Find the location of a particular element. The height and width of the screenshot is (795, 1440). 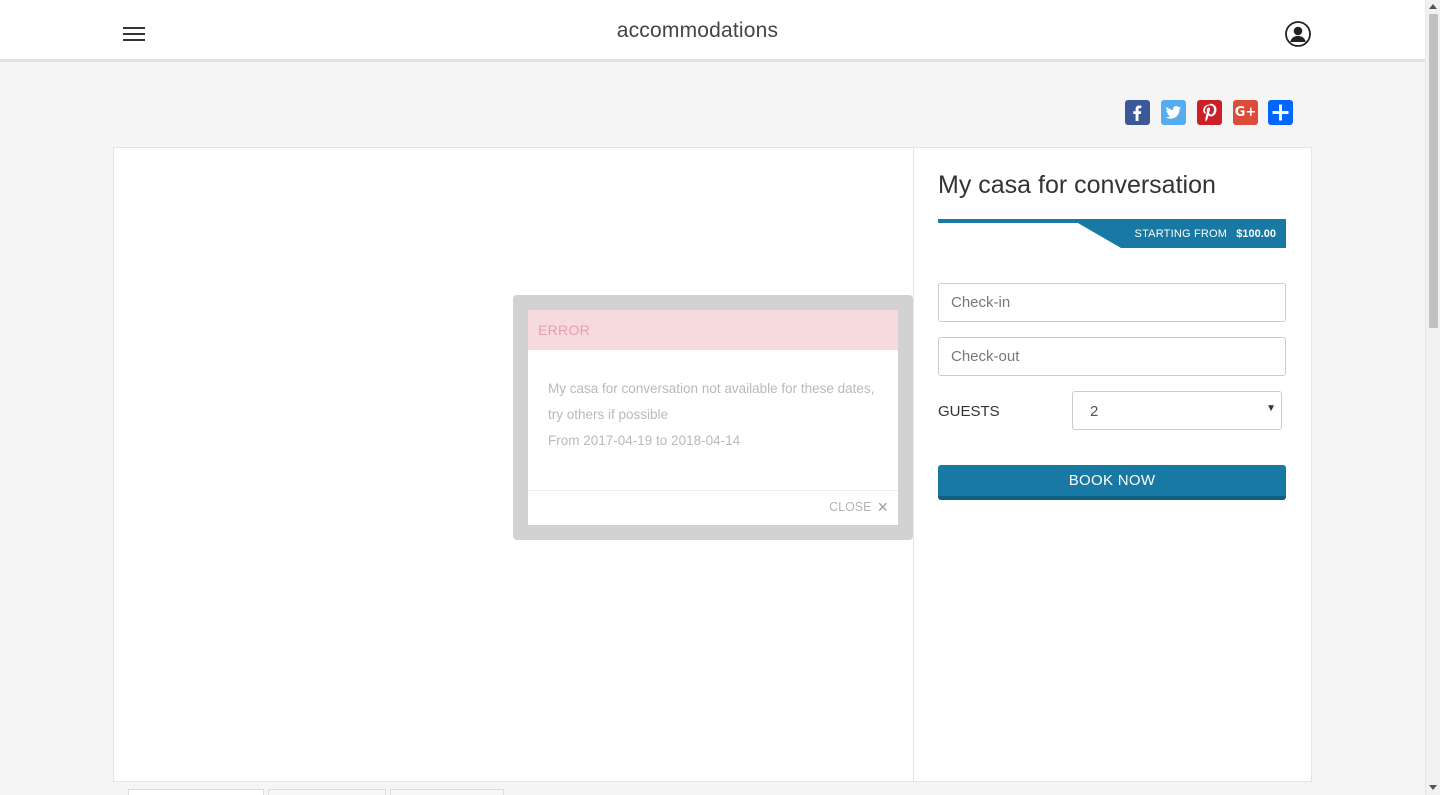

close-icon: × is located at coordinates (882, 507).